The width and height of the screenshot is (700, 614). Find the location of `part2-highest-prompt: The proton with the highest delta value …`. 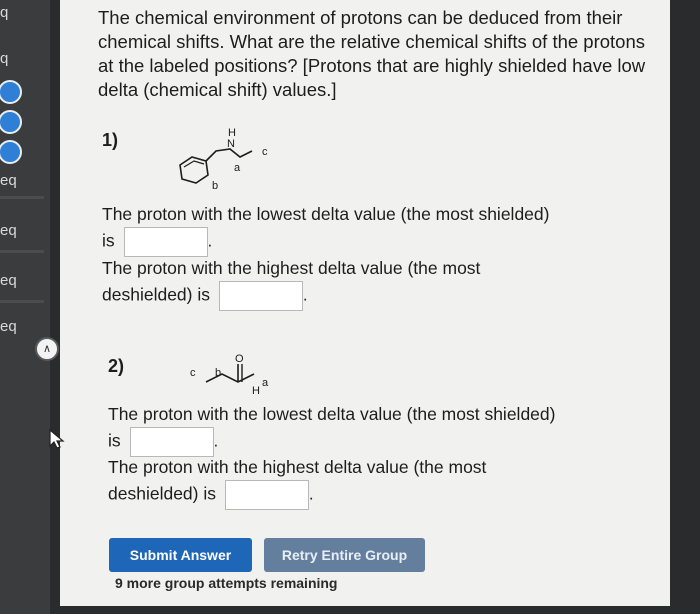

part2-highest-prompt: The proton with the highest delta value … is located at coordinates (297, 482).